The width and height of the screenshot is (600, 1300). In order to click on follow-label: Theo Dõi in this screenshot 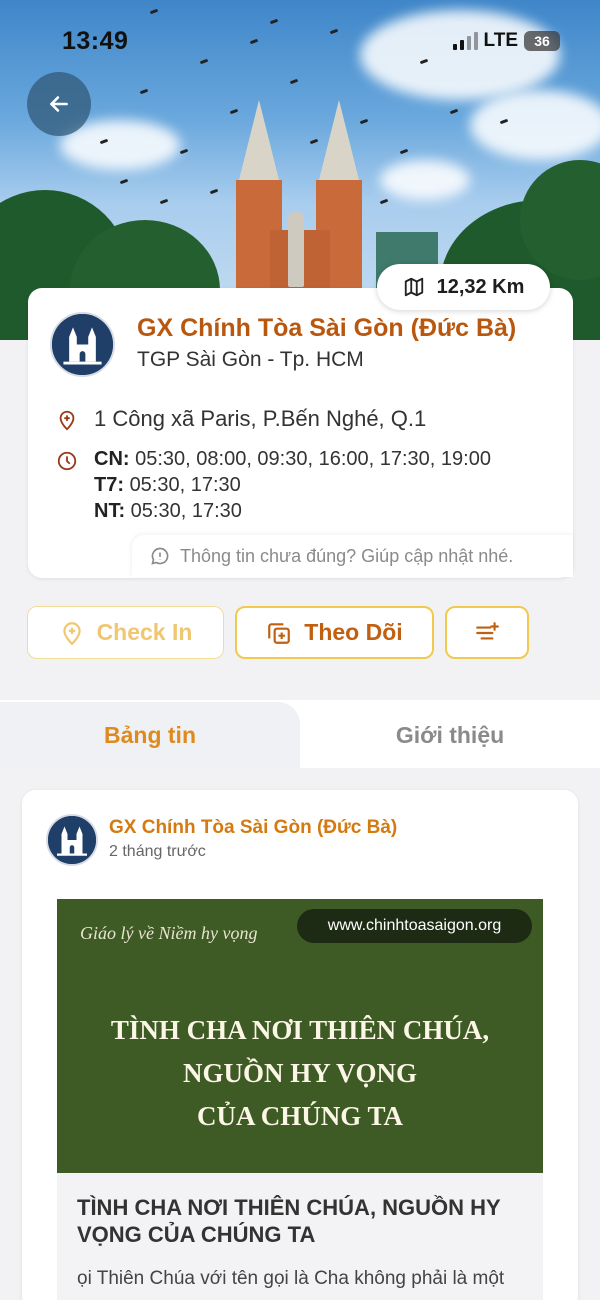, I will do `click(353, 632)`.